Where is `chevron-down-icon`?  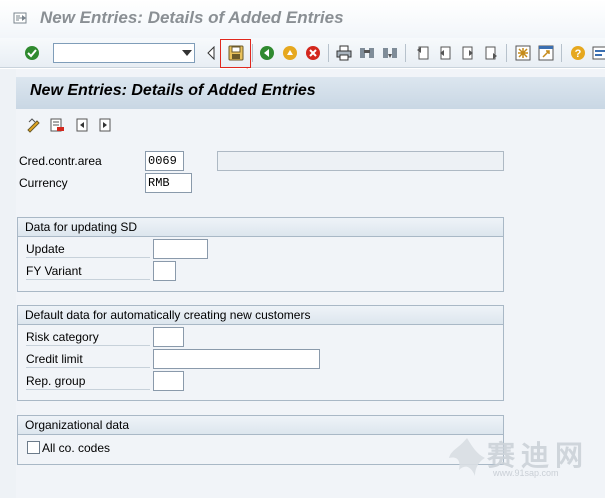
chevron-down-icon is located at coordinates (187, 53).